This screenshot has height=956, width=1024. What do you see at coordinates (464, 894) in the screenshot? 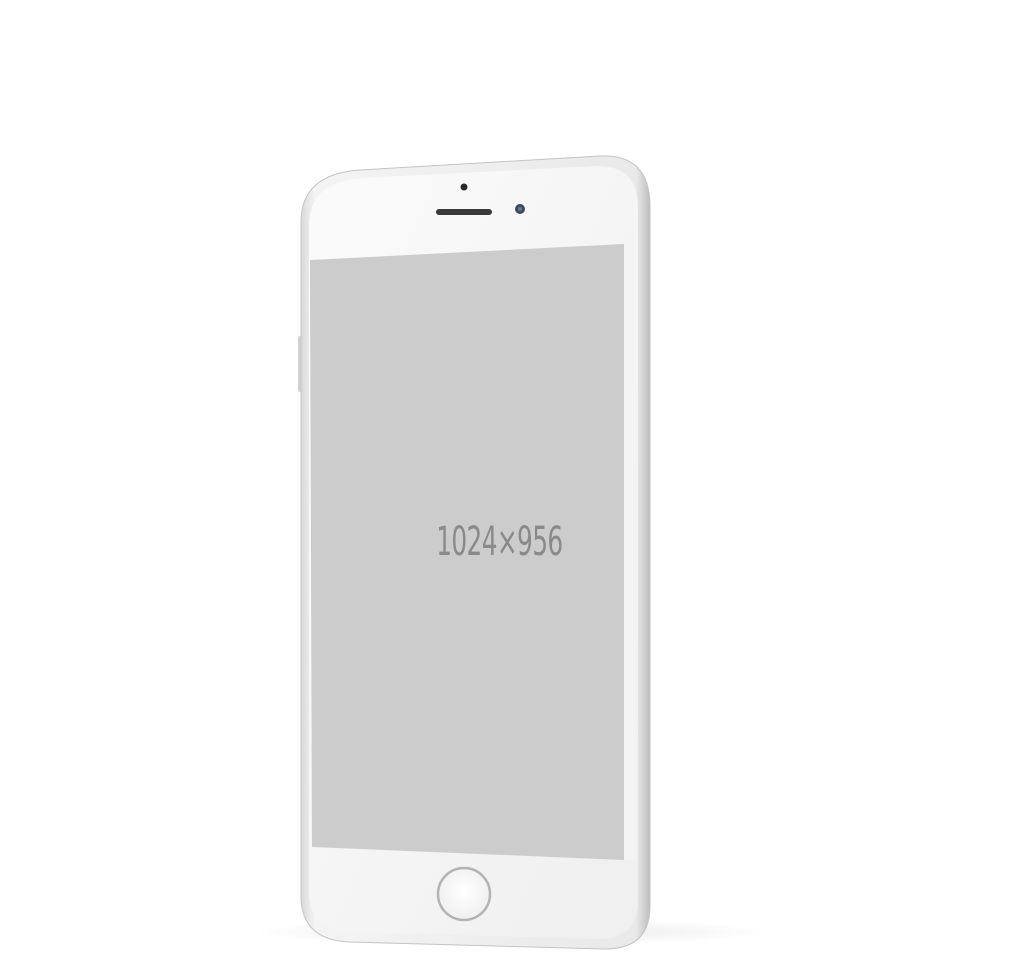
I see `home-button` at bounding box center [464, 894].